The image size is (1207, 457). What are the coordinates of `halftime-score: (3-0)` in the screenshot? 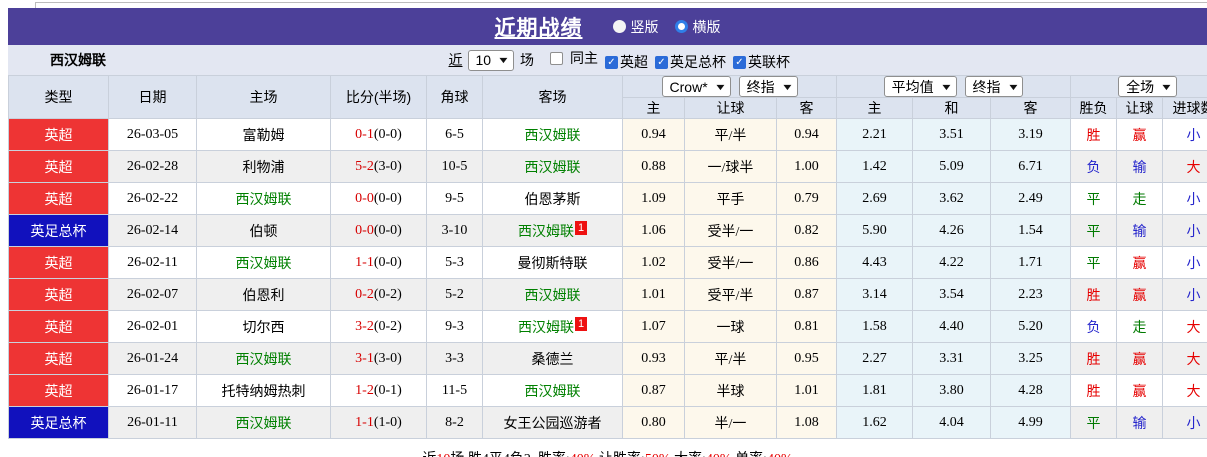 It's located at (387, 166).